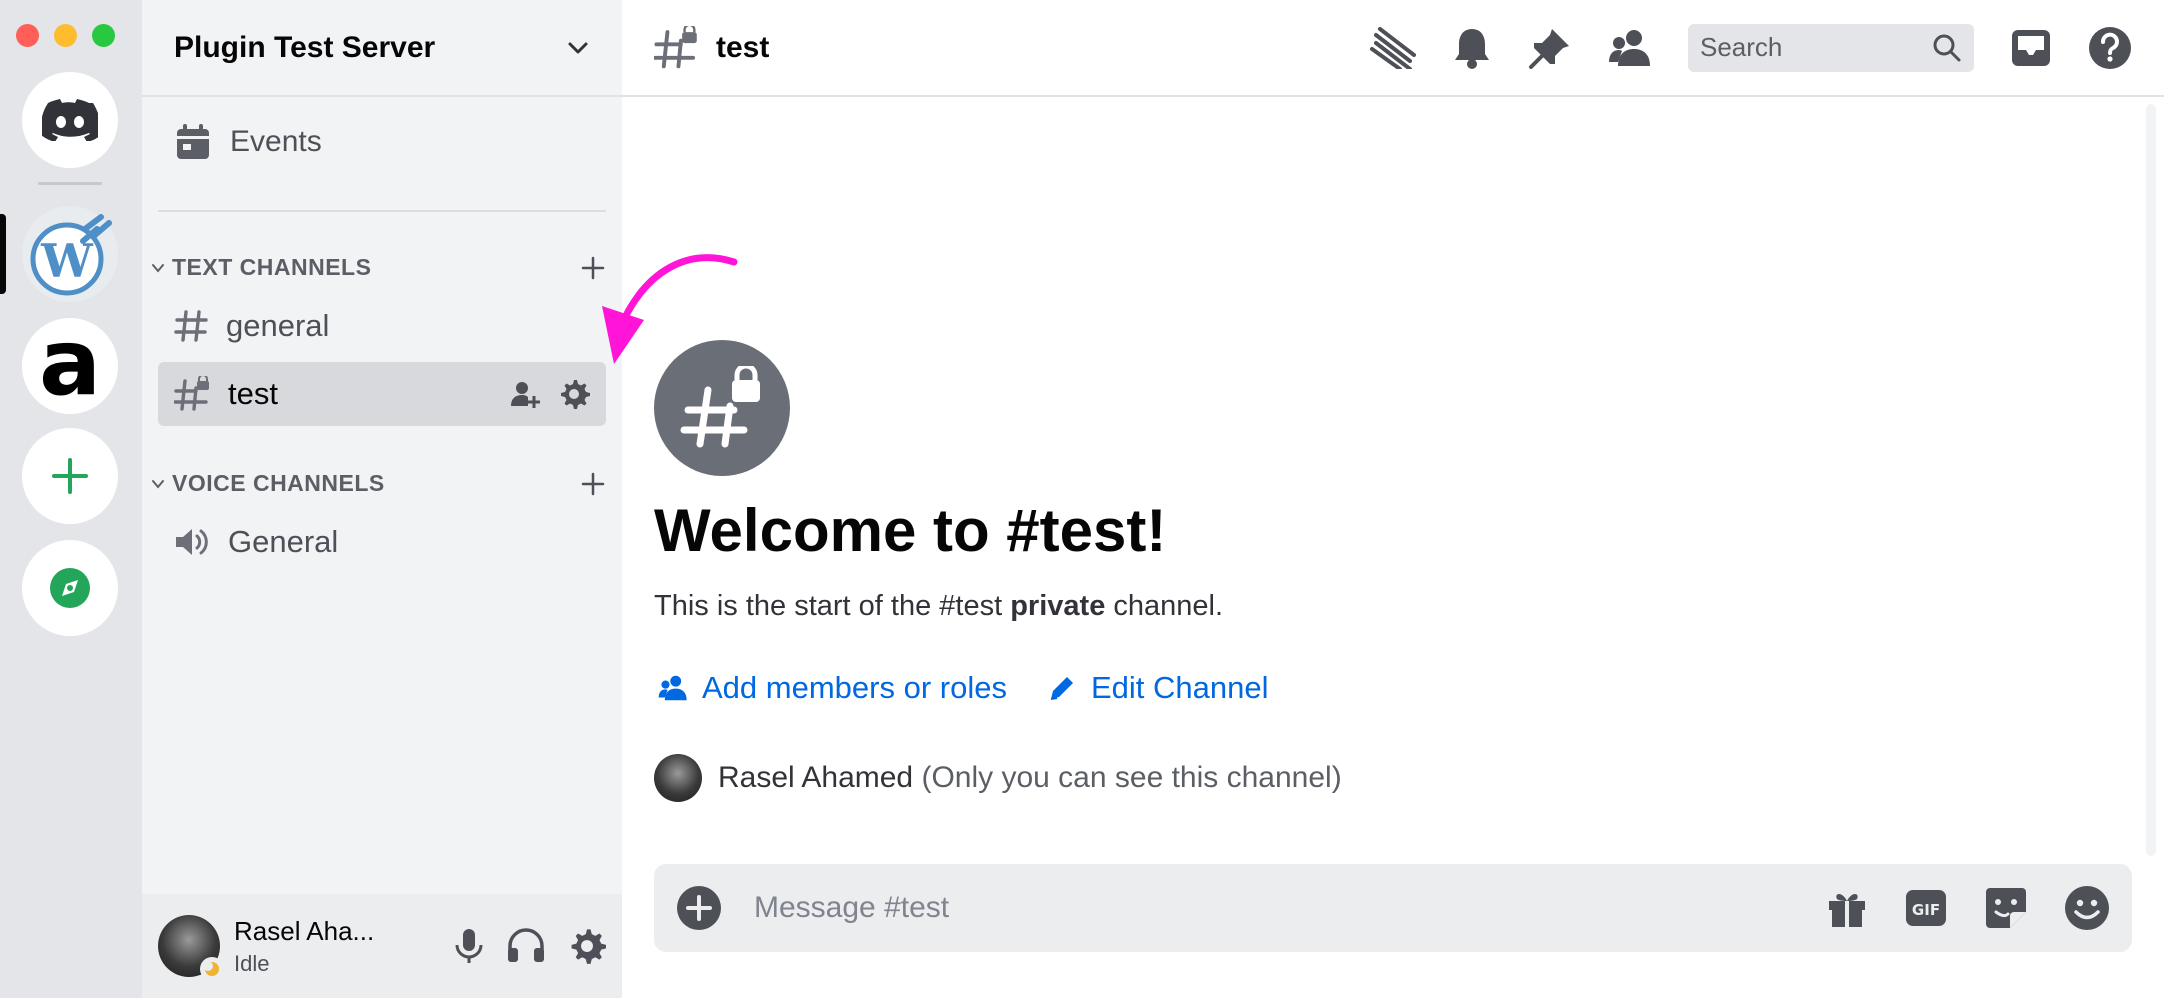 This screenshot has height=998, width=2164. I want to click on discord-logo-icon, so click(70, 120).